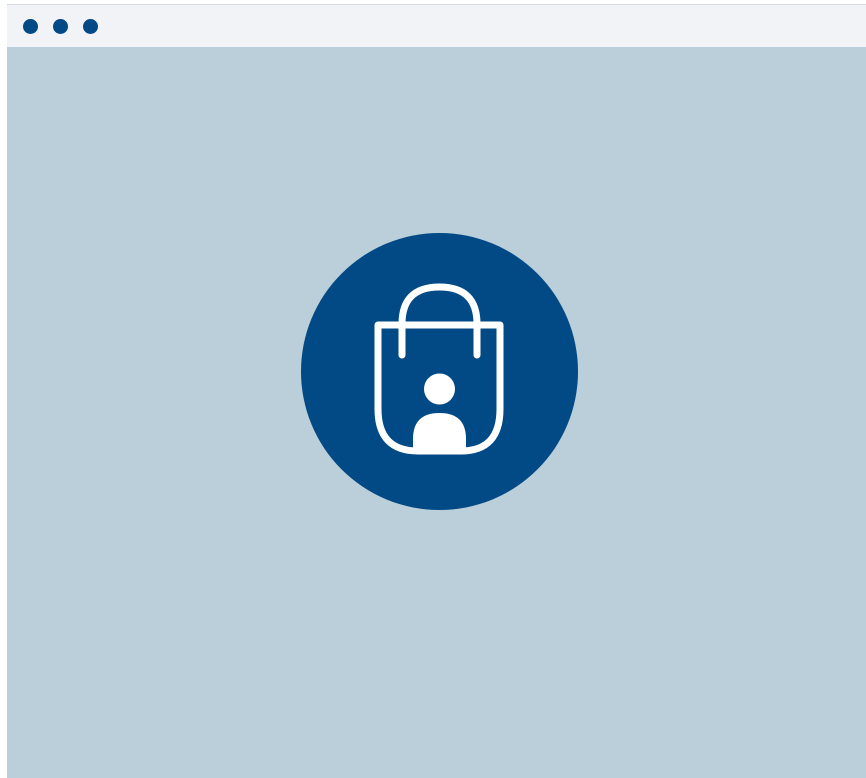  What do you see at coordinates (439, 369) in the screenshot?
I see `shopping-bag-person-icon` at bounding box center [439, 369].